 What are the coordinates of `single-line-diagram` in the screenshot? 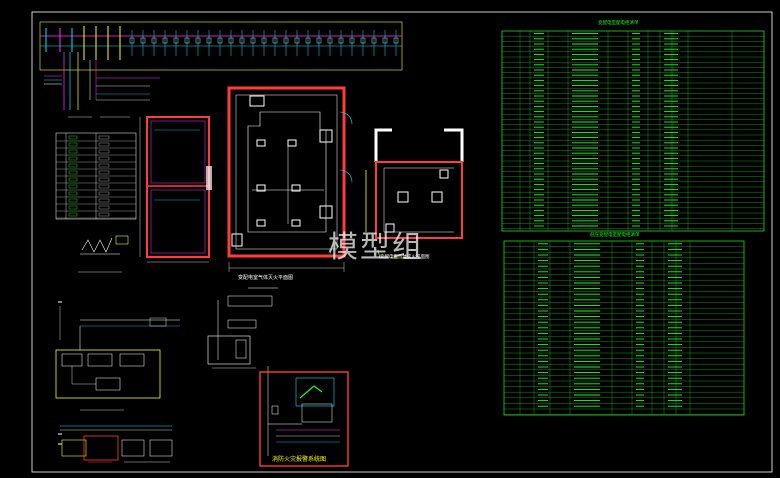 It's located at (221, 65).